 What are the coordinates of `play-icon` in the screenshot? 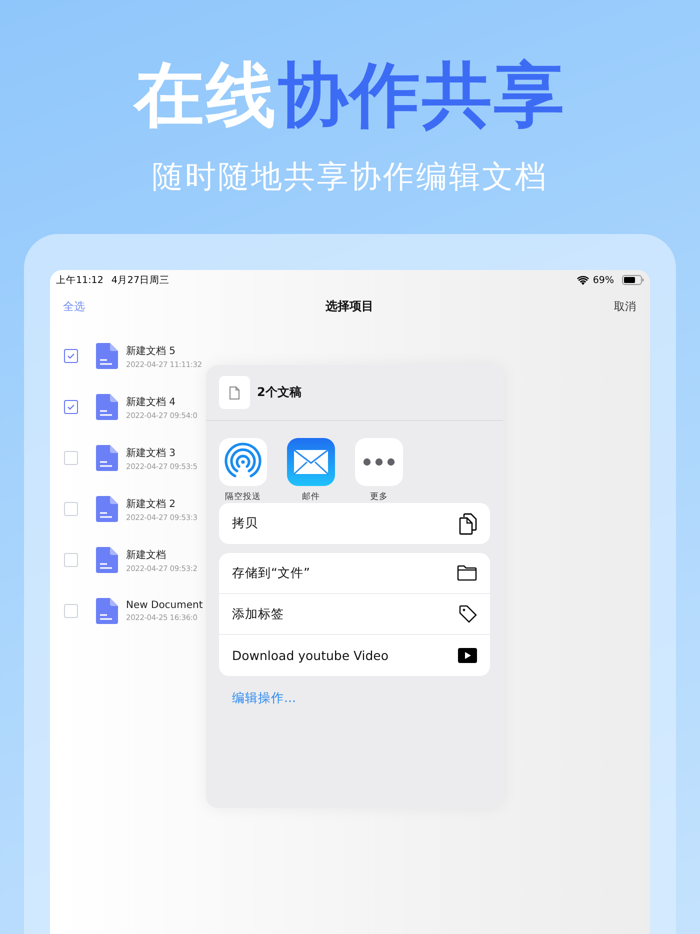 It's located at (467, 655).